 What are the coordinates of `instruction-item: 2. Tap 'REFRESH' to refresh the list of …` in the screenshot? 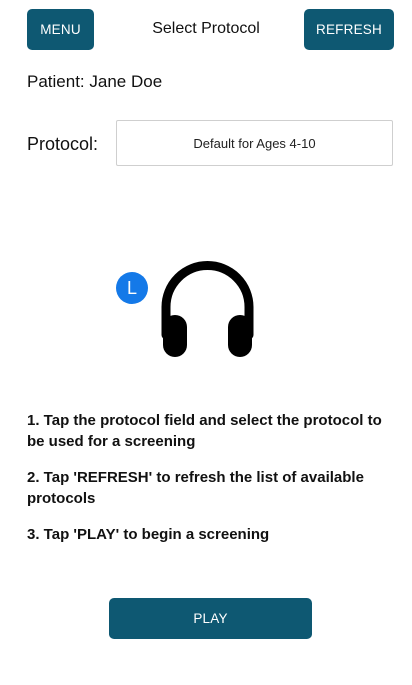 It's located at (195, 488).